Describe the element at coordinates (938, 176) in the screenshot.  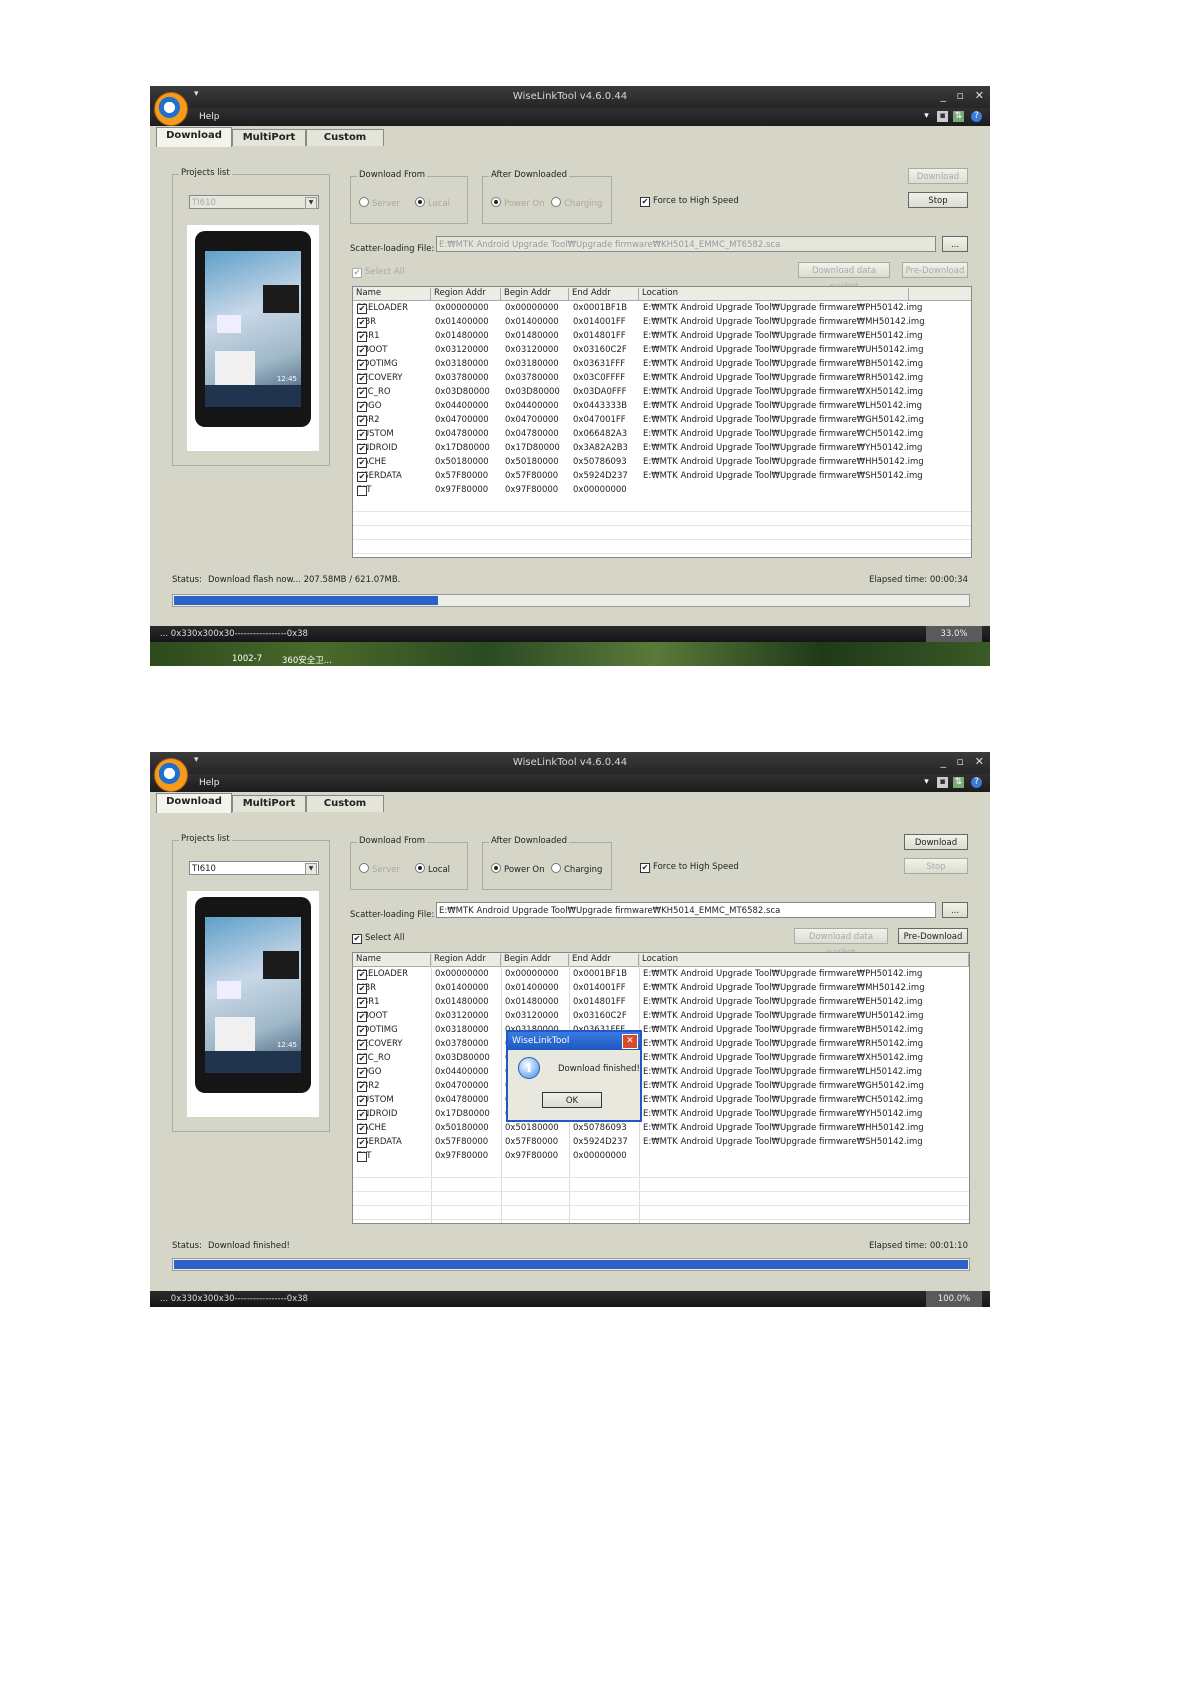
I see `download-button: Download` at that location.